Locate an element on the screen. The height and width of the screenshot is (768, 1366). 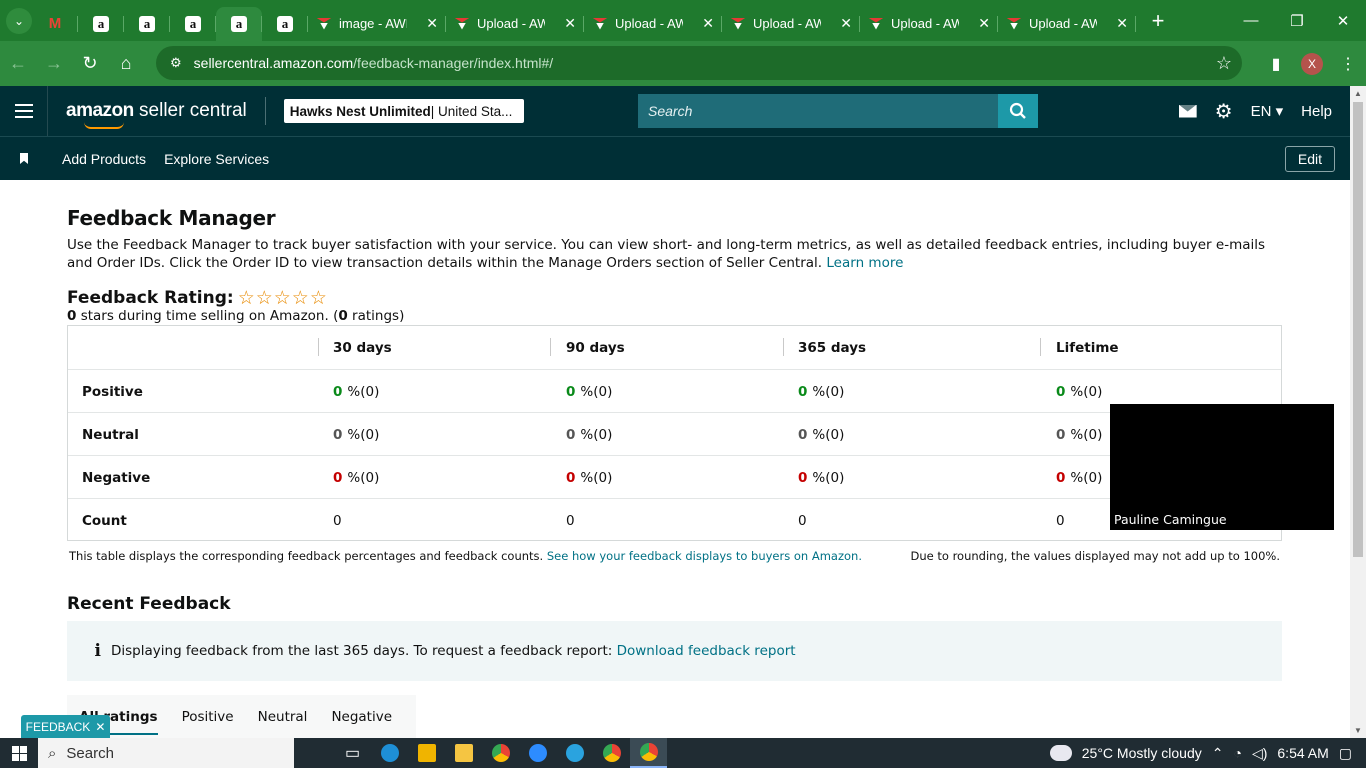
speaker-icon: ◁) is located at coordinates (1259, 753).